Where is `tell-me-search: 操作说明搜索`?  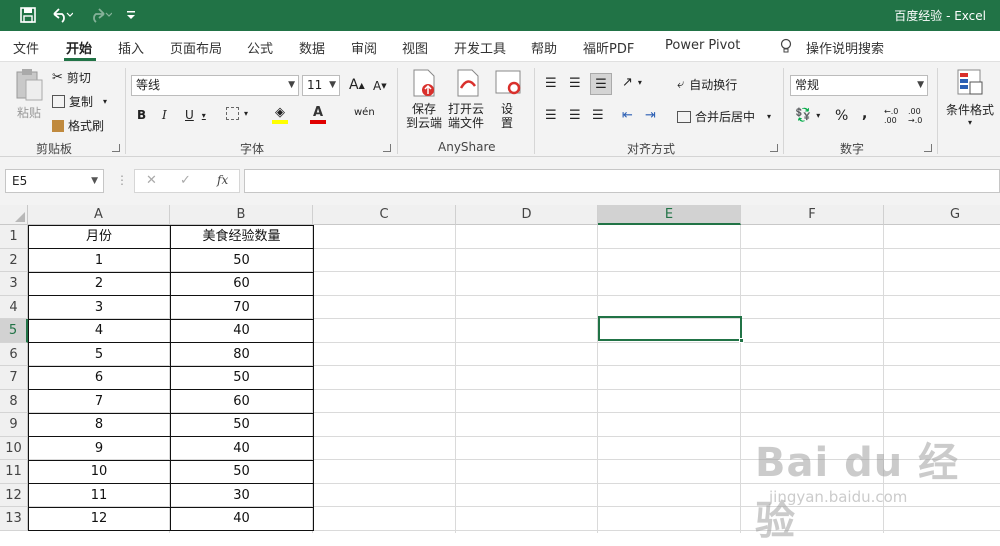 tell-me-search: 操作说明搜索 is located at coordinates (845, 47).